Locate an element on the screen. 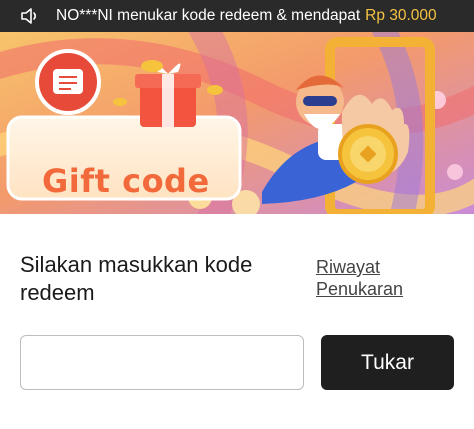  gift-code-title: Gift code is located at coordinates (126, 181).